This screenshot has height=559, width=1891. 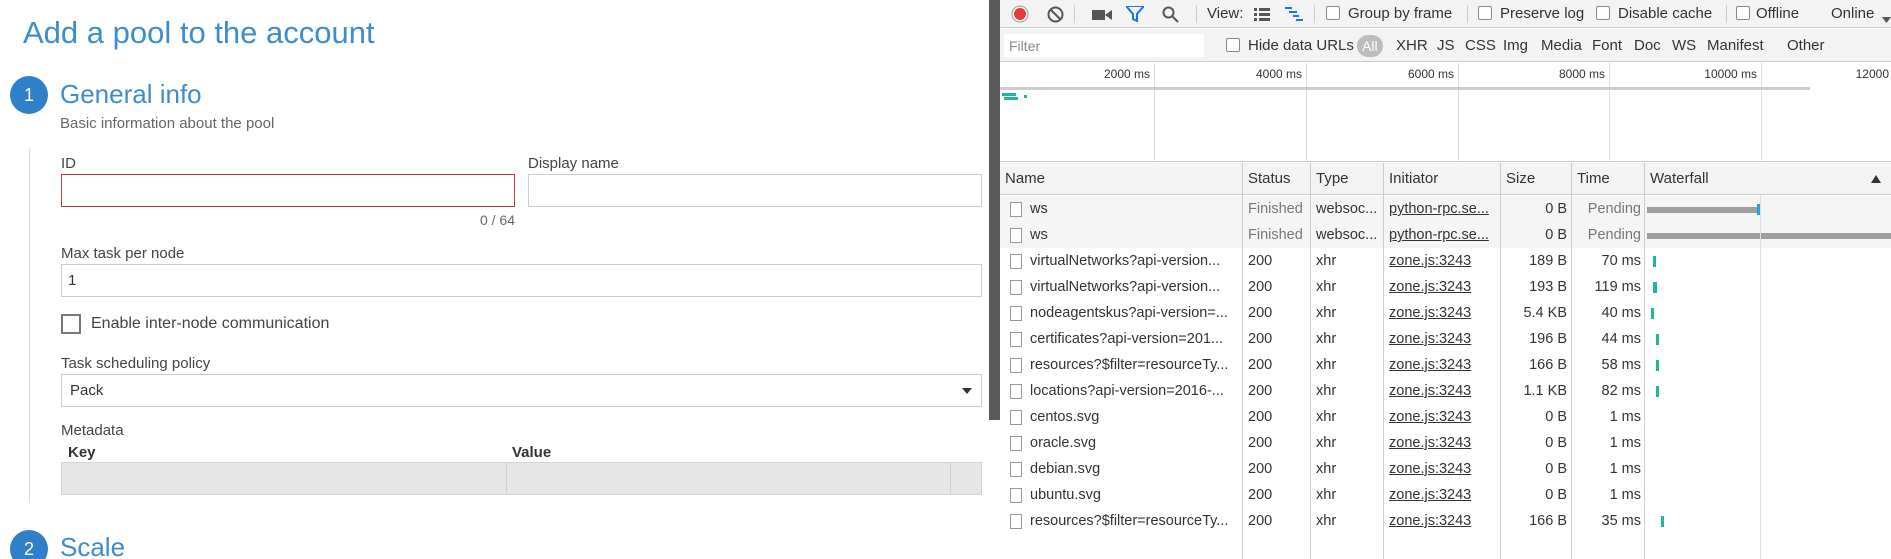 I want to click on request-row: oracle.svg 200 xhr zone.js:3243 0 B 1 ms, so click(x=1445, y=443).